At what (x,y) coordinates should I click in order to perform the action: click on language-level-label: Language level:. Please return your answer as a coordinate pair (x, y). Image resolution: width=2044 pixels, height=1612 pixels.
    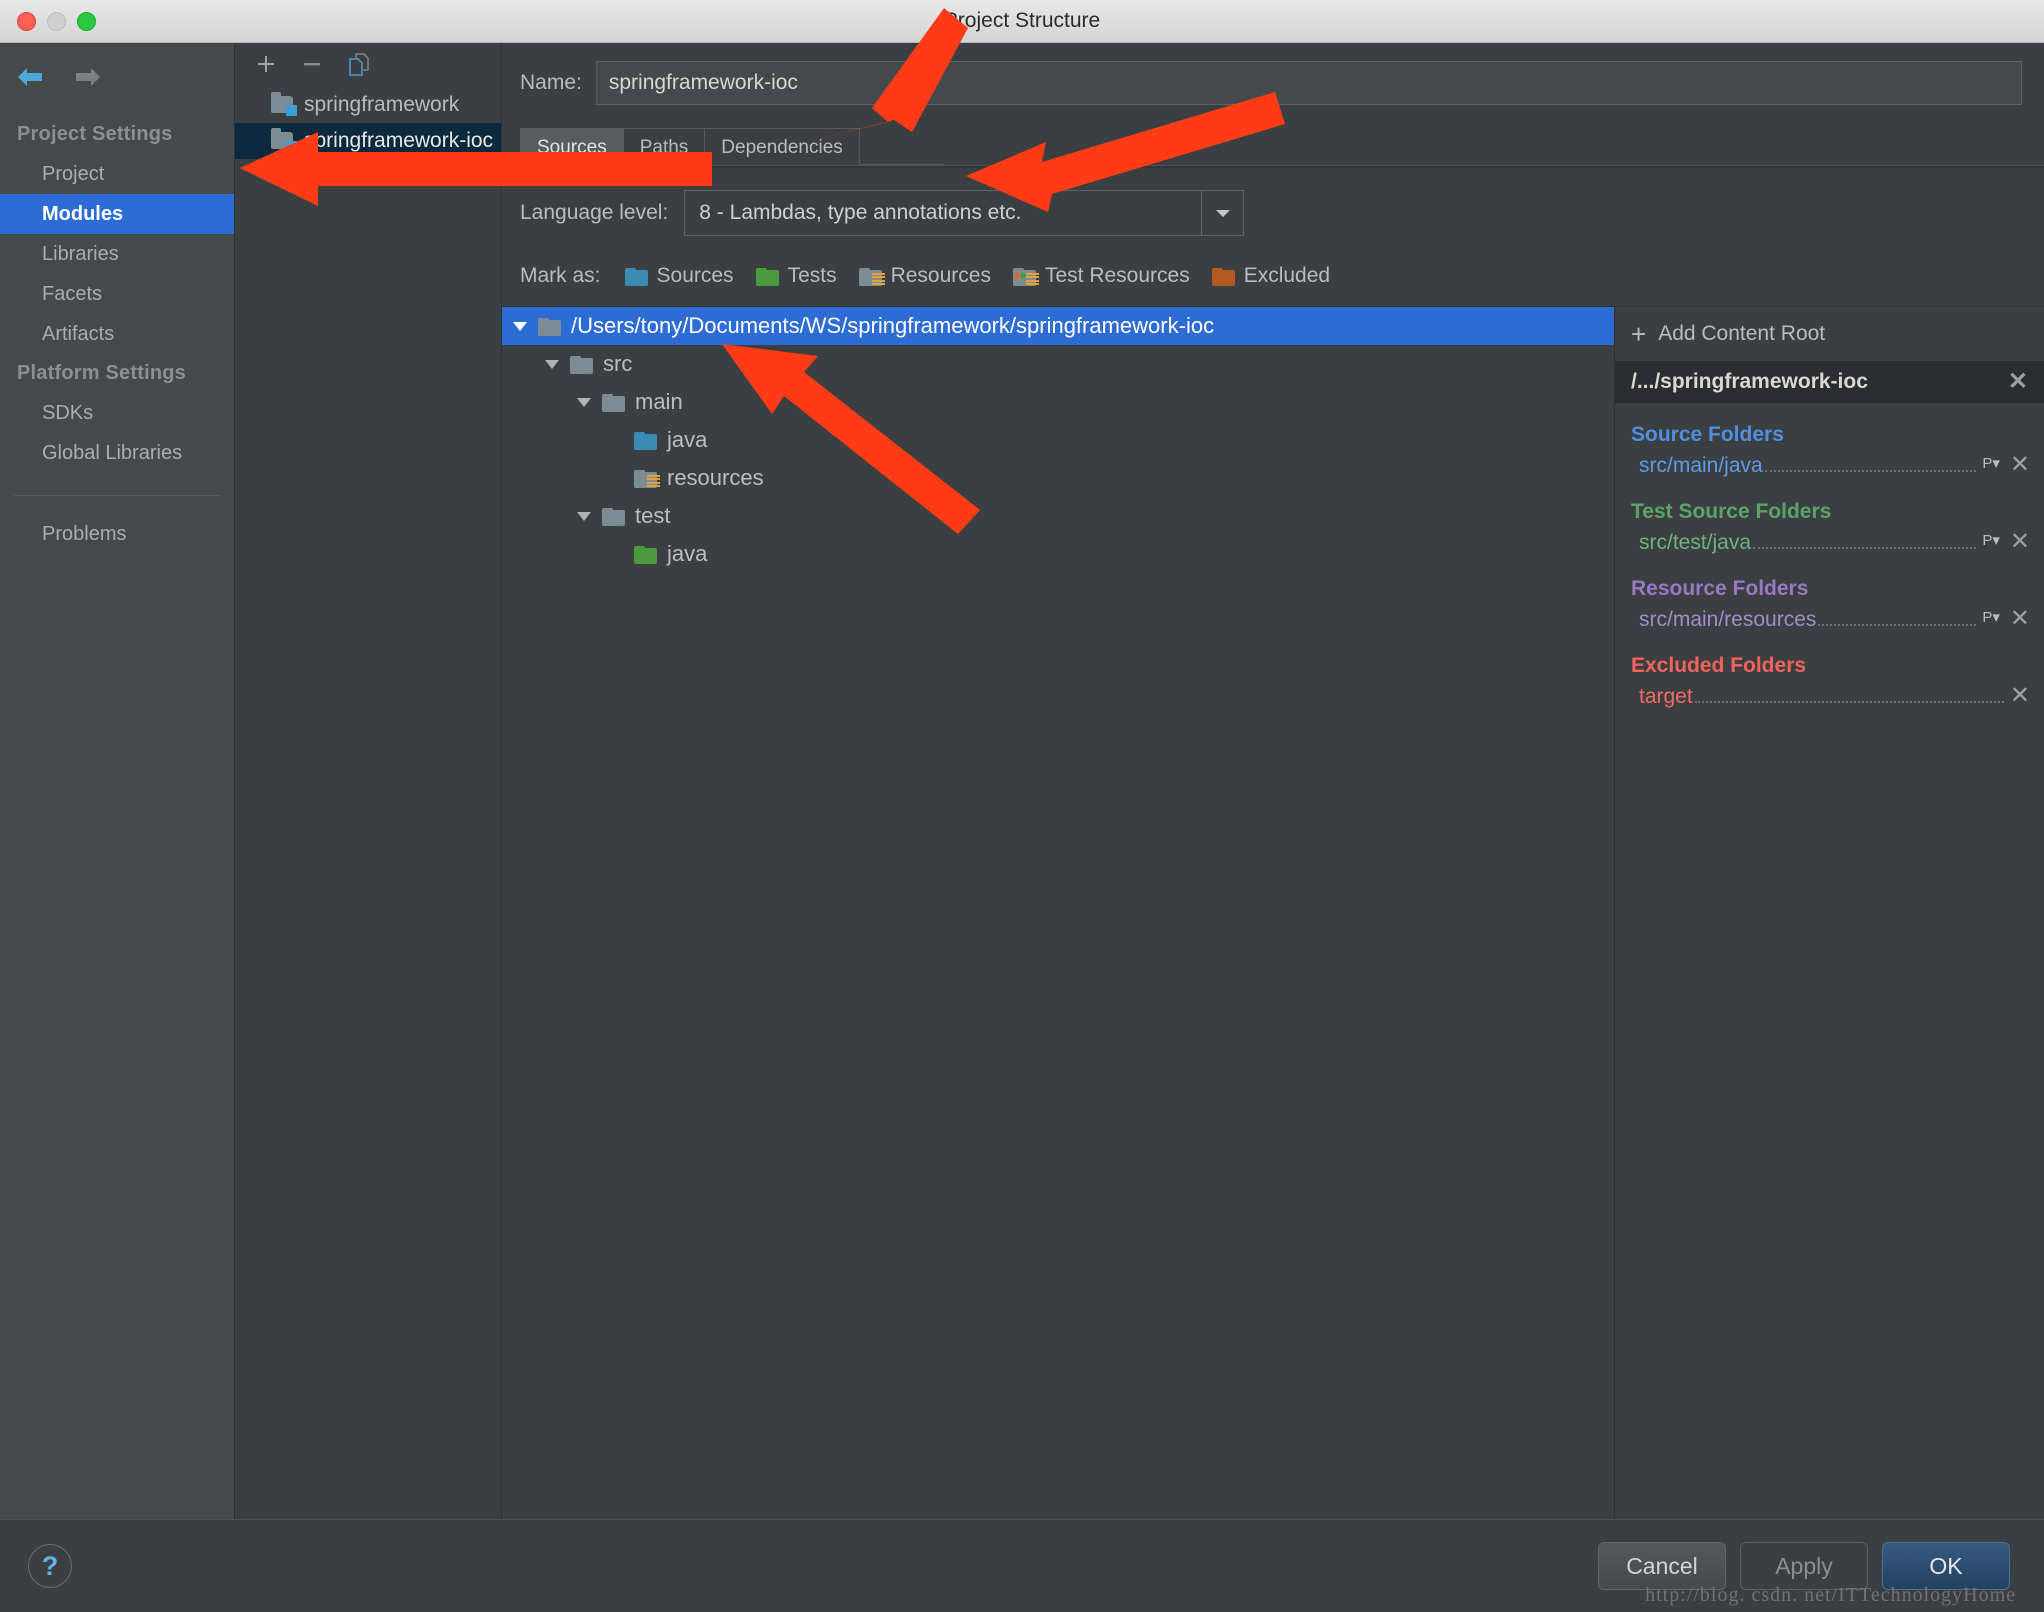
    Looking at the image, I should click on (594, 212).